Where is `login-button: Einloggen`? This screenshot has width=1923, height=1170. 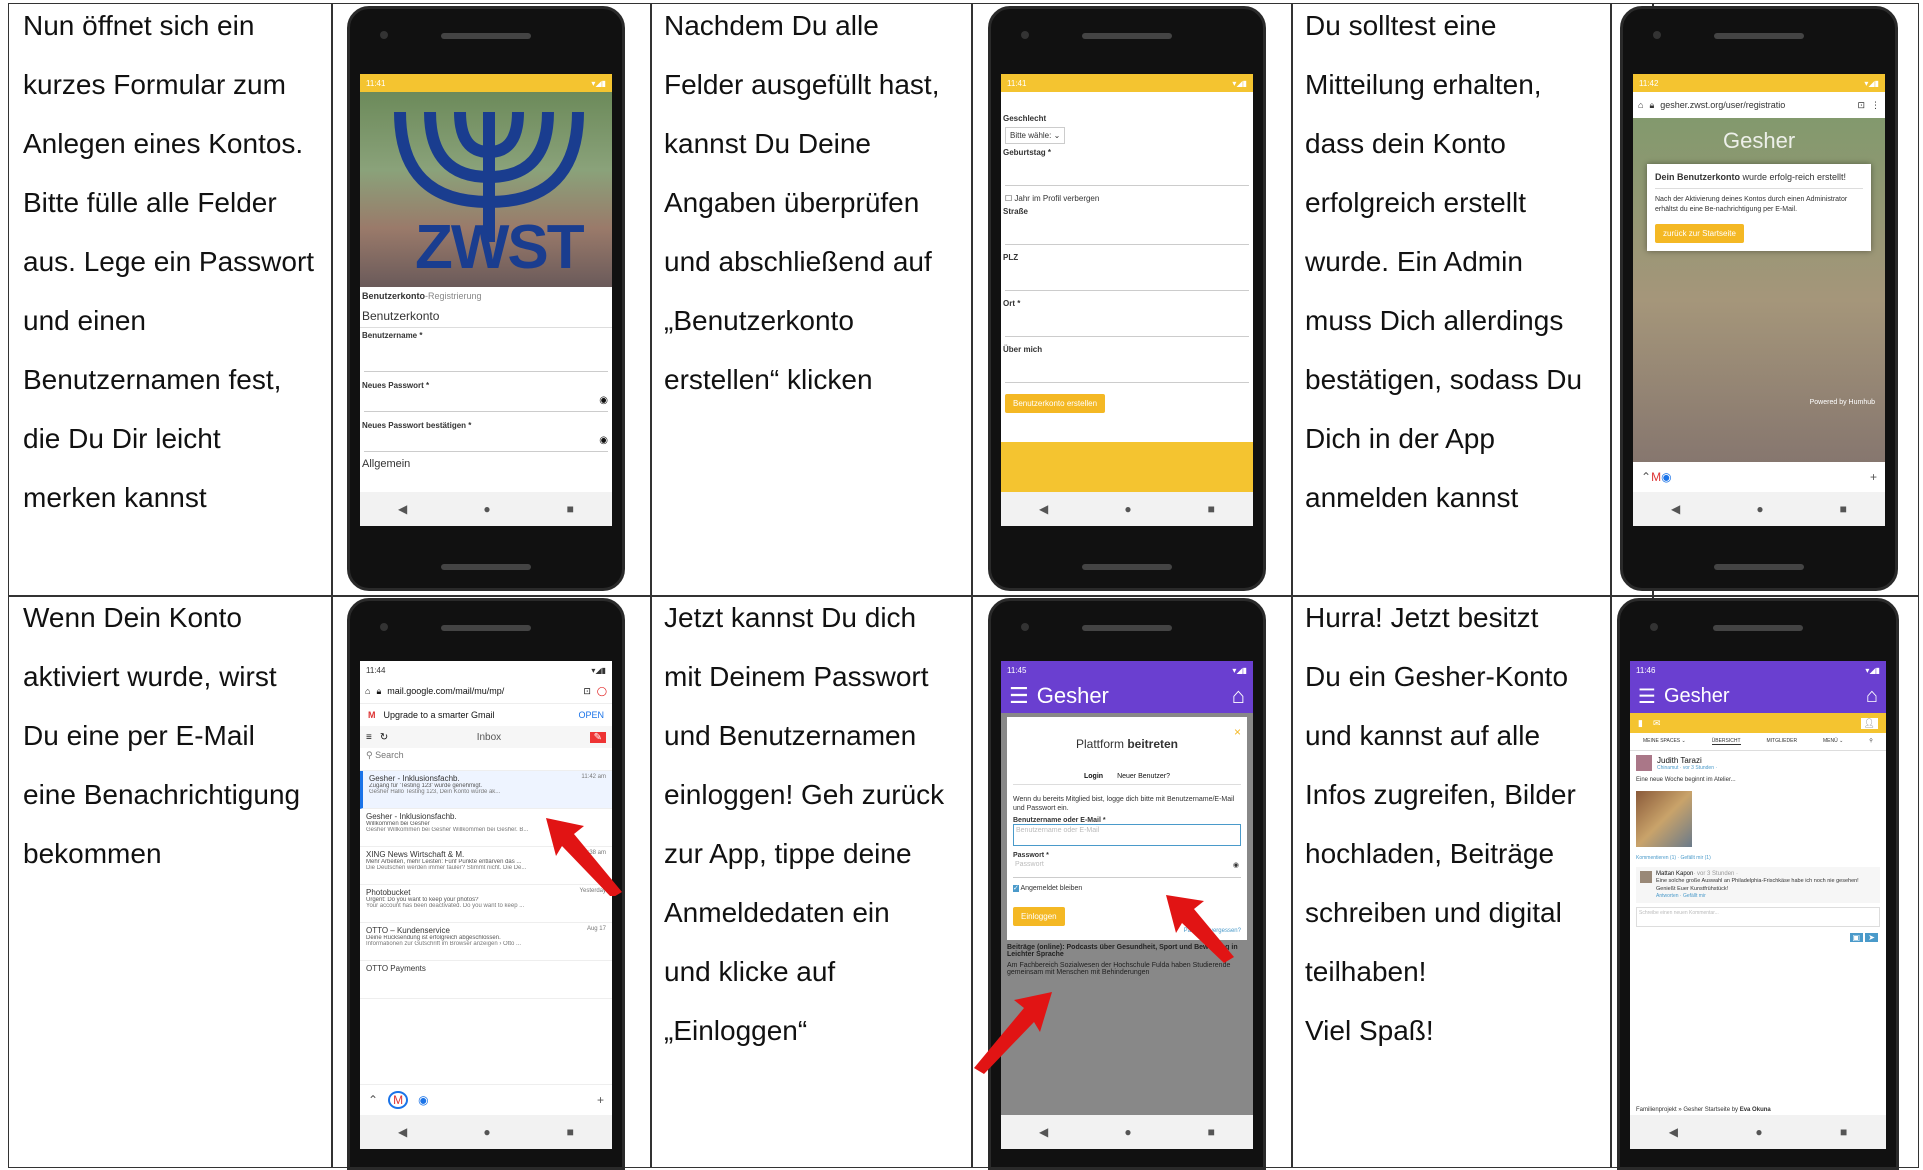 login-button: Einloggen is located at coordinates (1039, 916).